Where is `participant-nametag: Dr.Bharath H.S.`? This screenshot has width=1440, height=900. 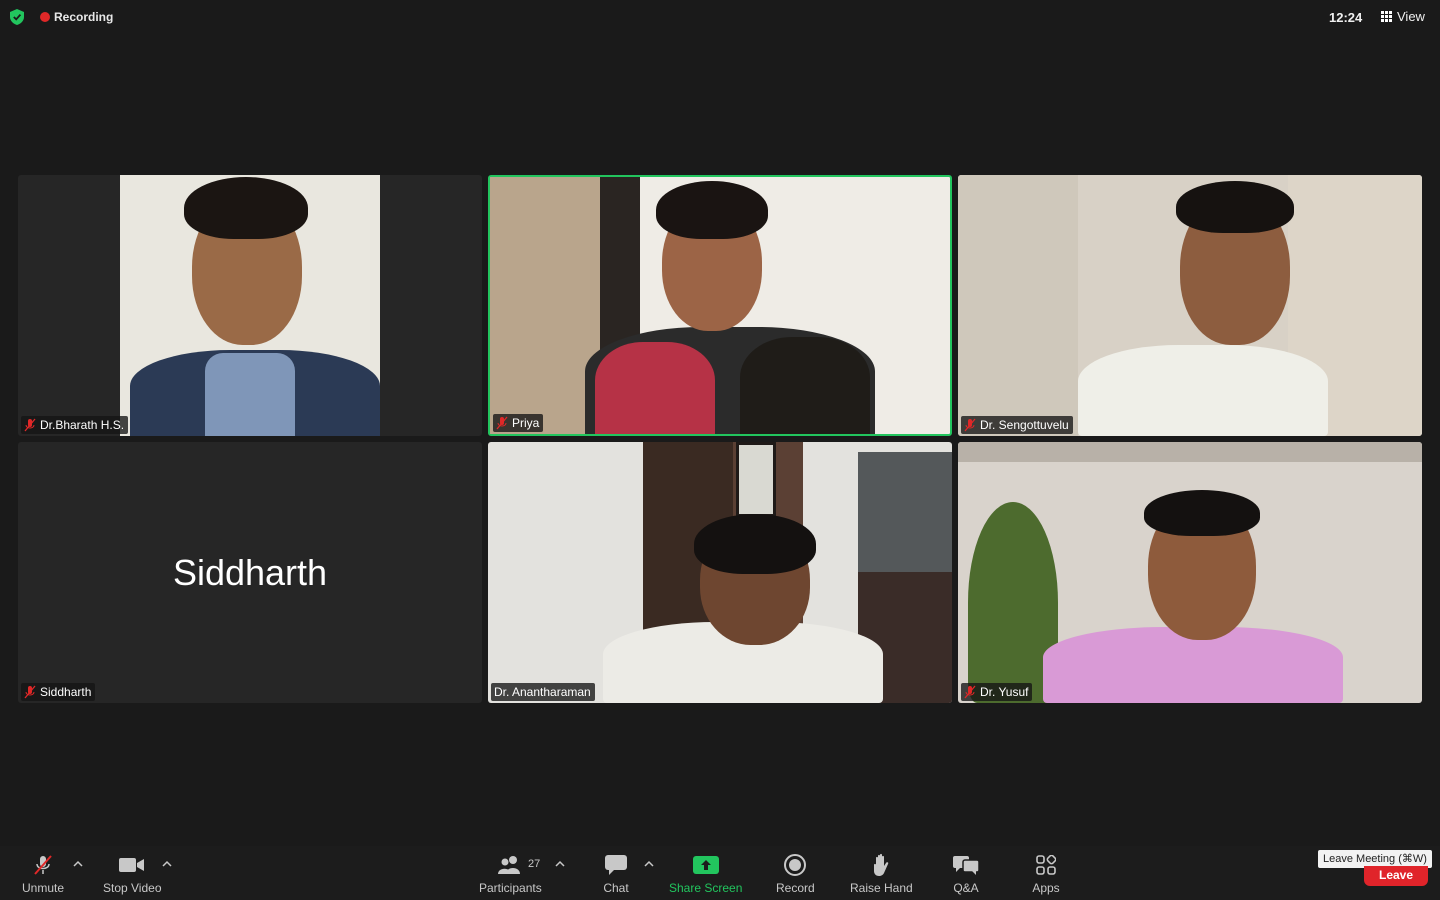
participant-nametag: Dr.Bharath H.S. is located at coordinates (75, 425).